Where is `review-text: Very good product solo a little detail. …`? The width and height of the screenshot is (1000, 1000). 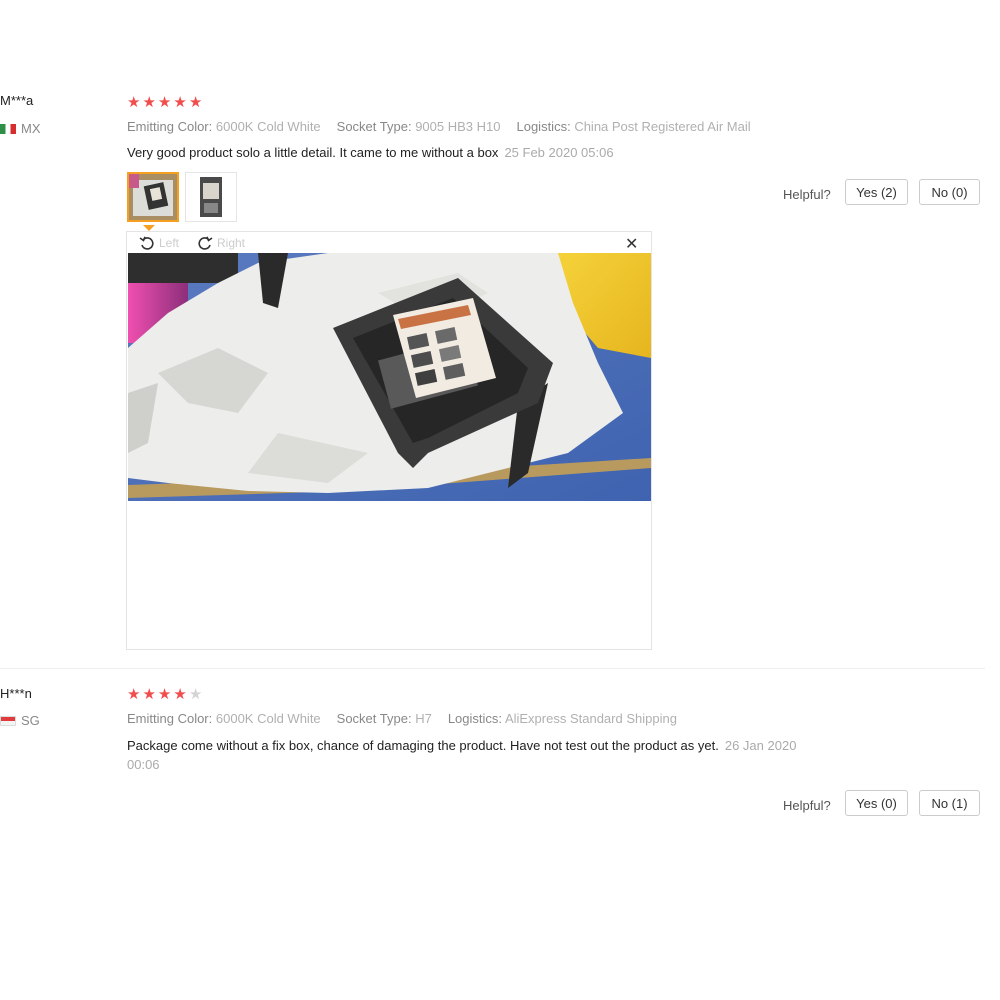
review-text: Very good product solo a little detail. … is located at coordinates (313, 152).